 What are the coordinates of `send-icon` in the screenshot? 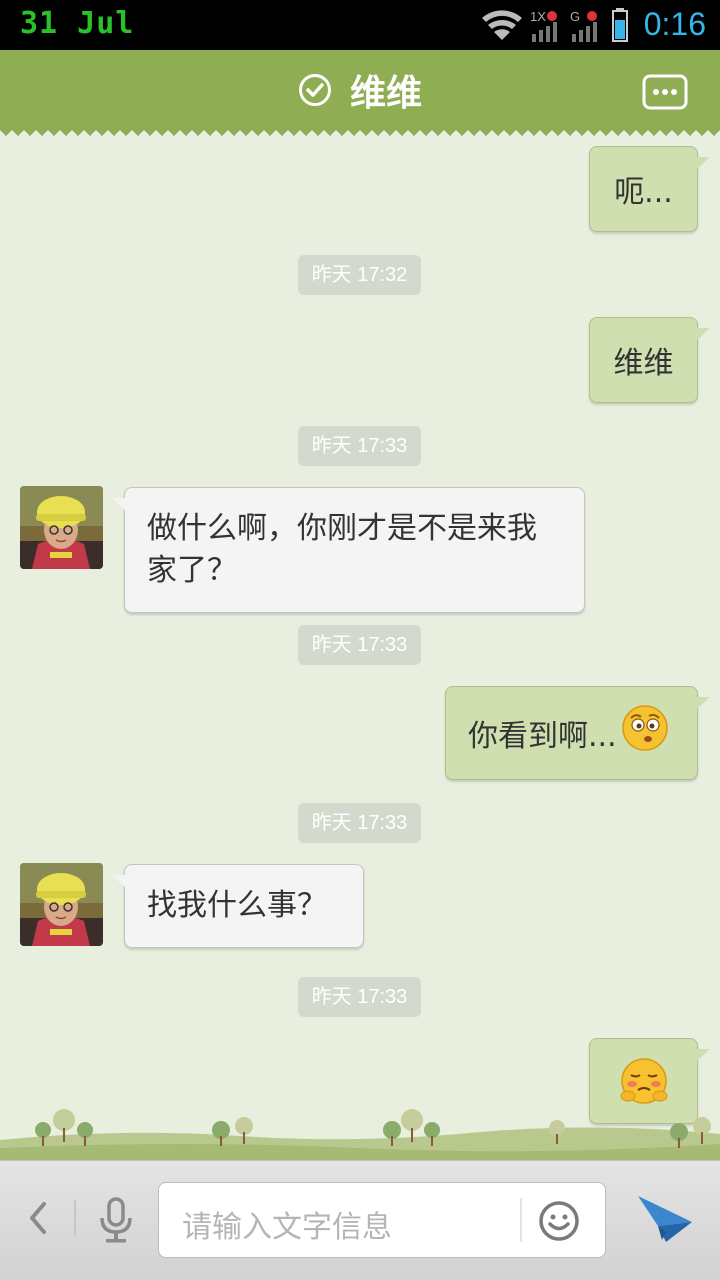 It's located at (665, 1219).